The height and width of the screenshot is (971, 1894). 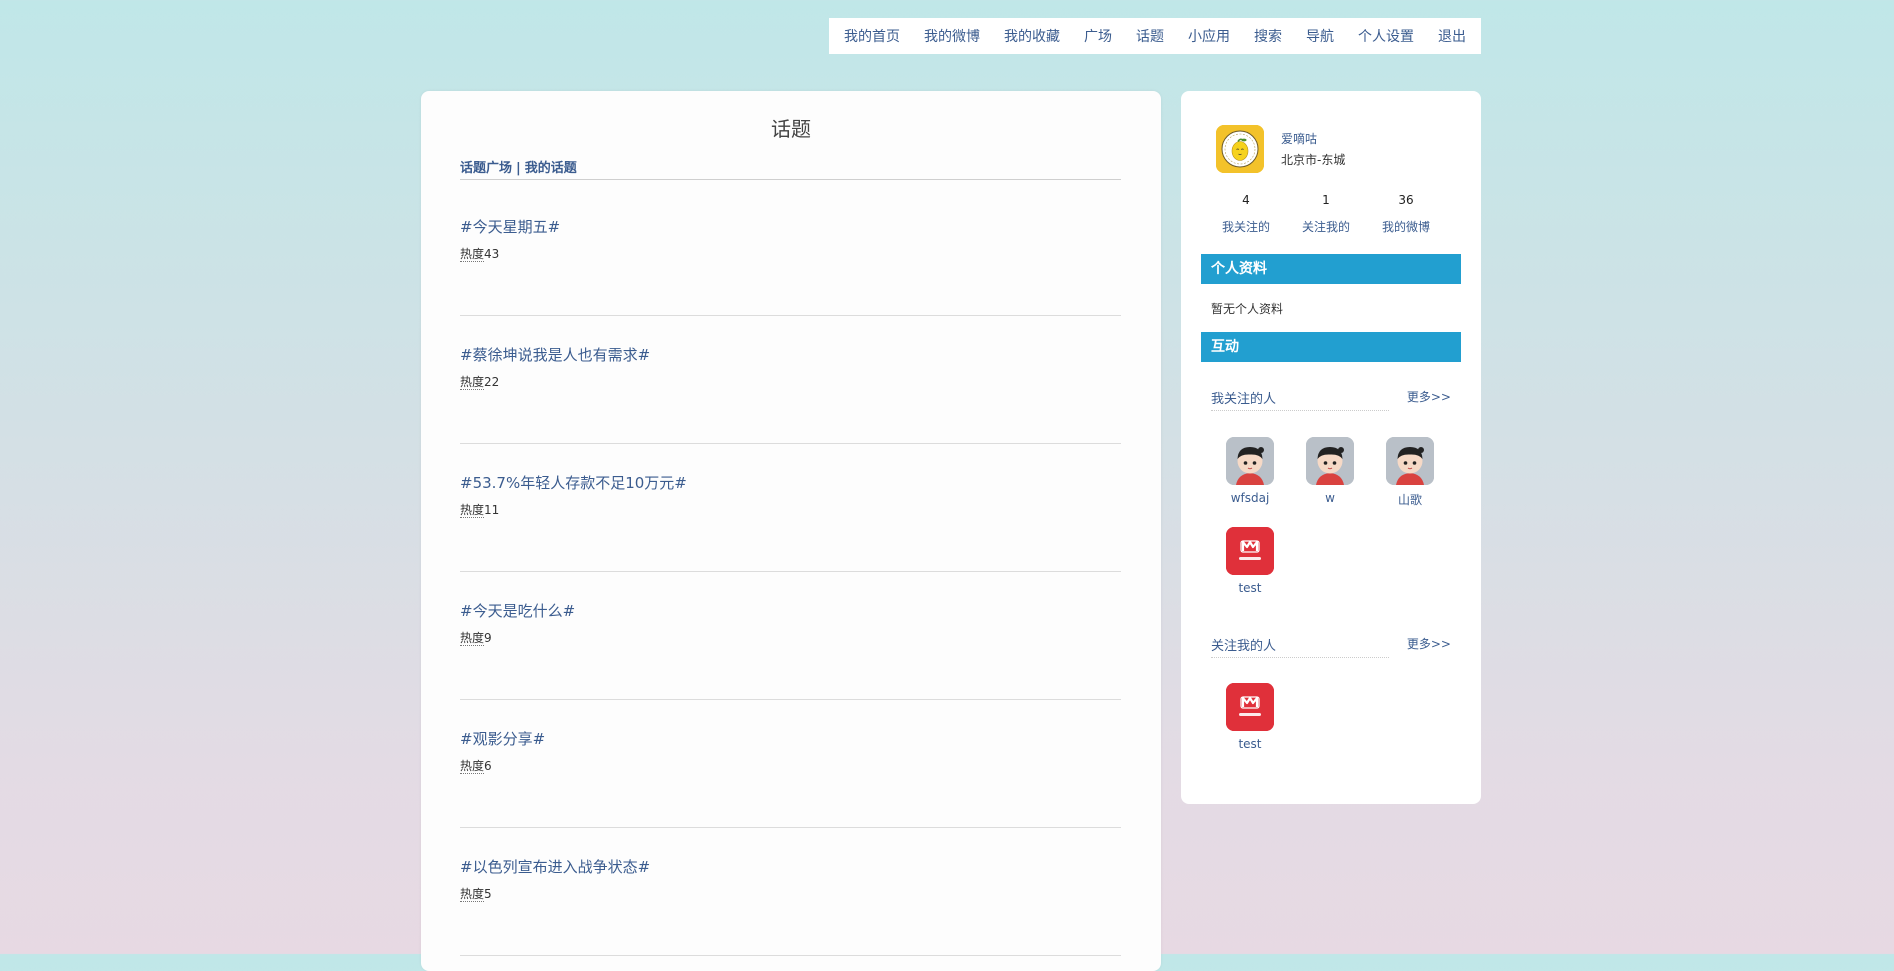 I want to click on topic-subnav: 话题广场 | 我的话题, so click(x=790, y=168).